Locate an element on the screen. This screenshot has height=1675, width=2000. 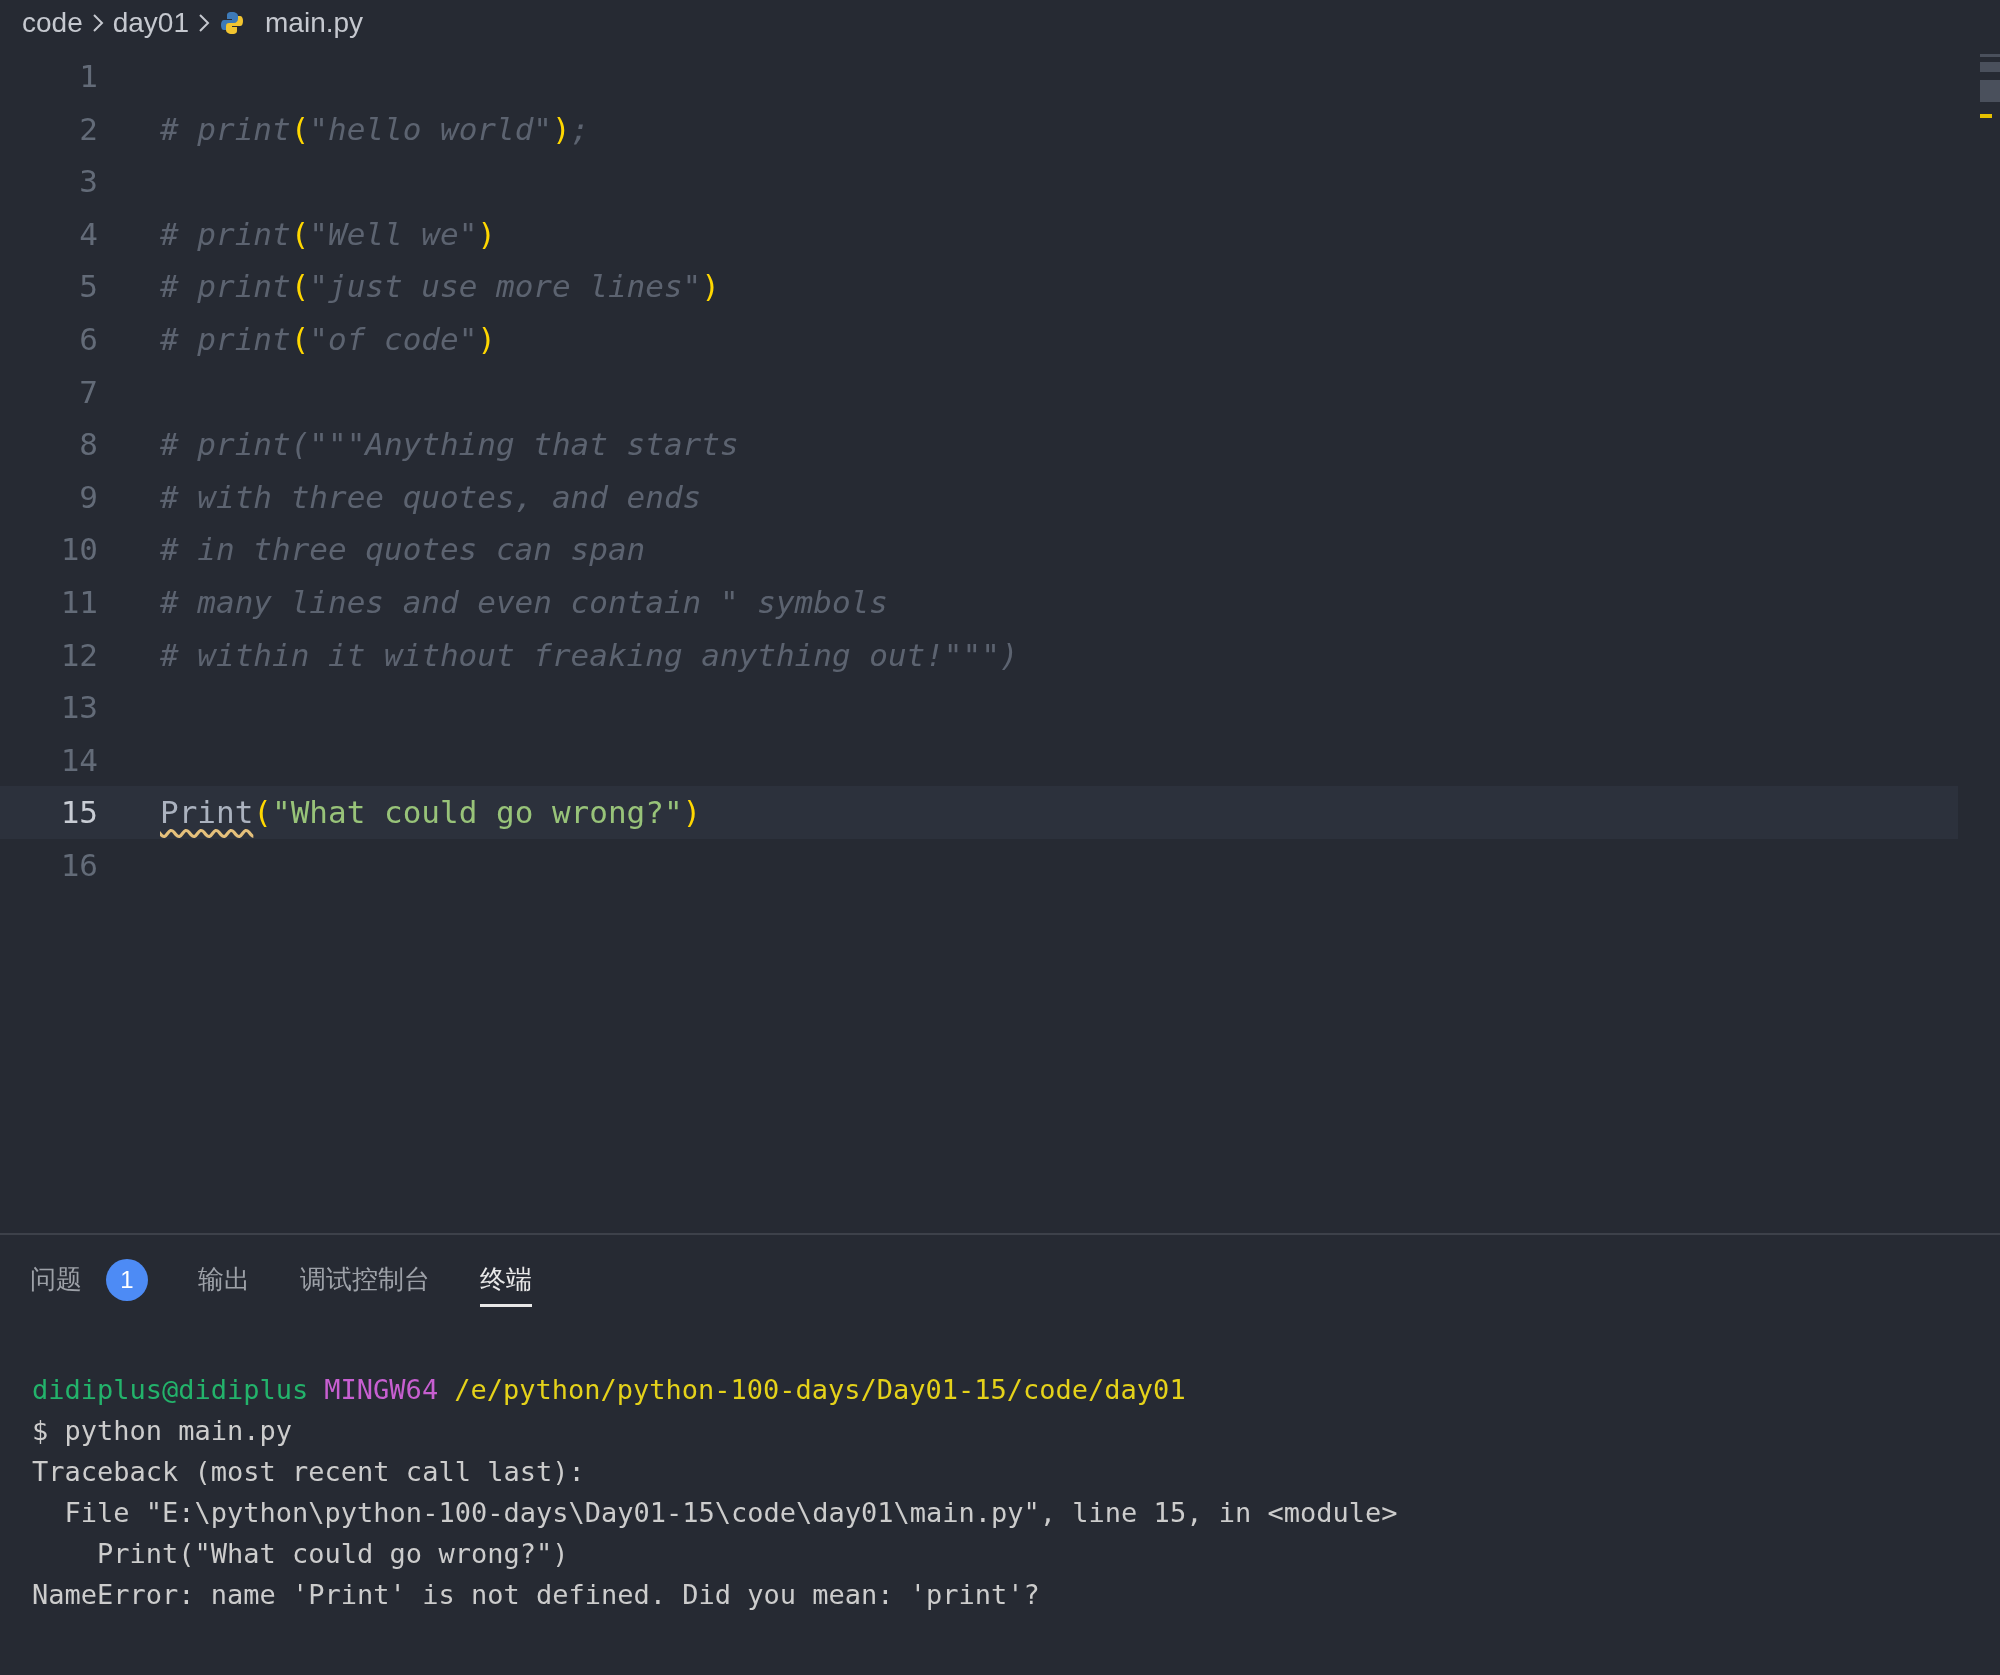
line-number: 3 is located at coordinates (88, 182).